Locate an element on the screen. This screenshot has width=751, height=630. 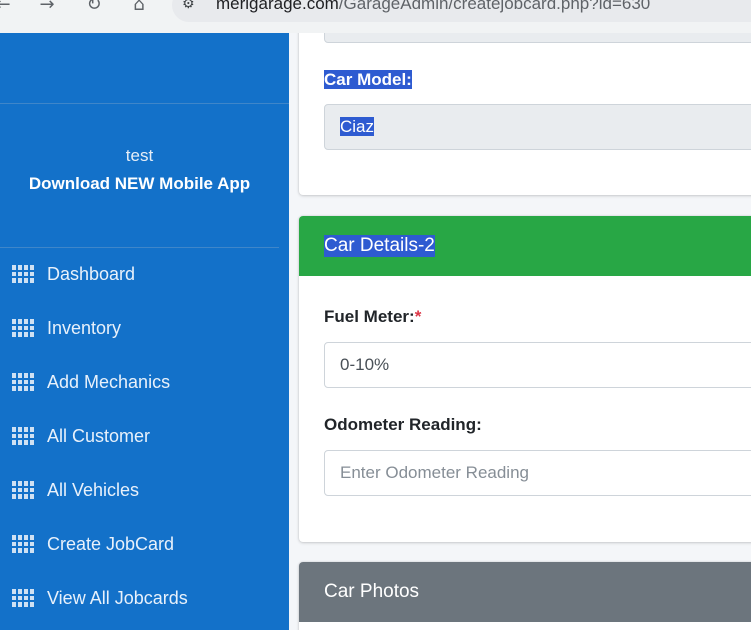
sidebar-item-all-customer: All Customer is located at coordinates (144, 436).